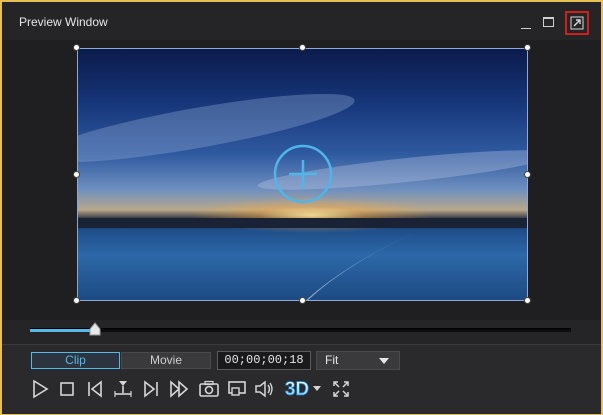 The image size is (603, 415). Describe the element at coordinates (76, 174) in the screenshot. I see `resize-handle-left` at that location.